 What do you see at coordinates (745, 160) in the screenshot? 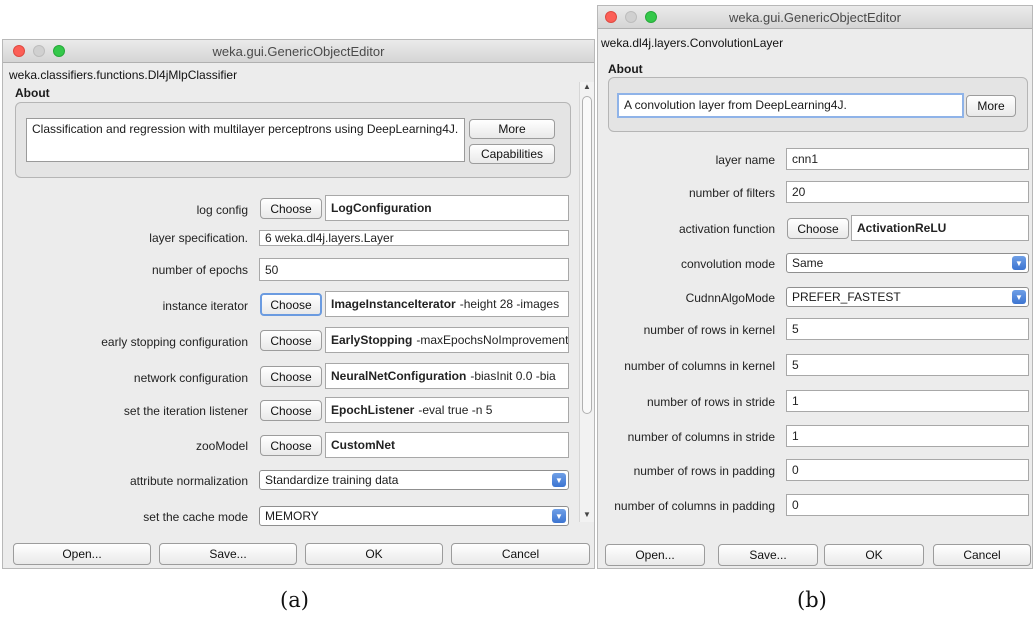
I see `layer-name-label: layer name` at bounding box center [745, 160].